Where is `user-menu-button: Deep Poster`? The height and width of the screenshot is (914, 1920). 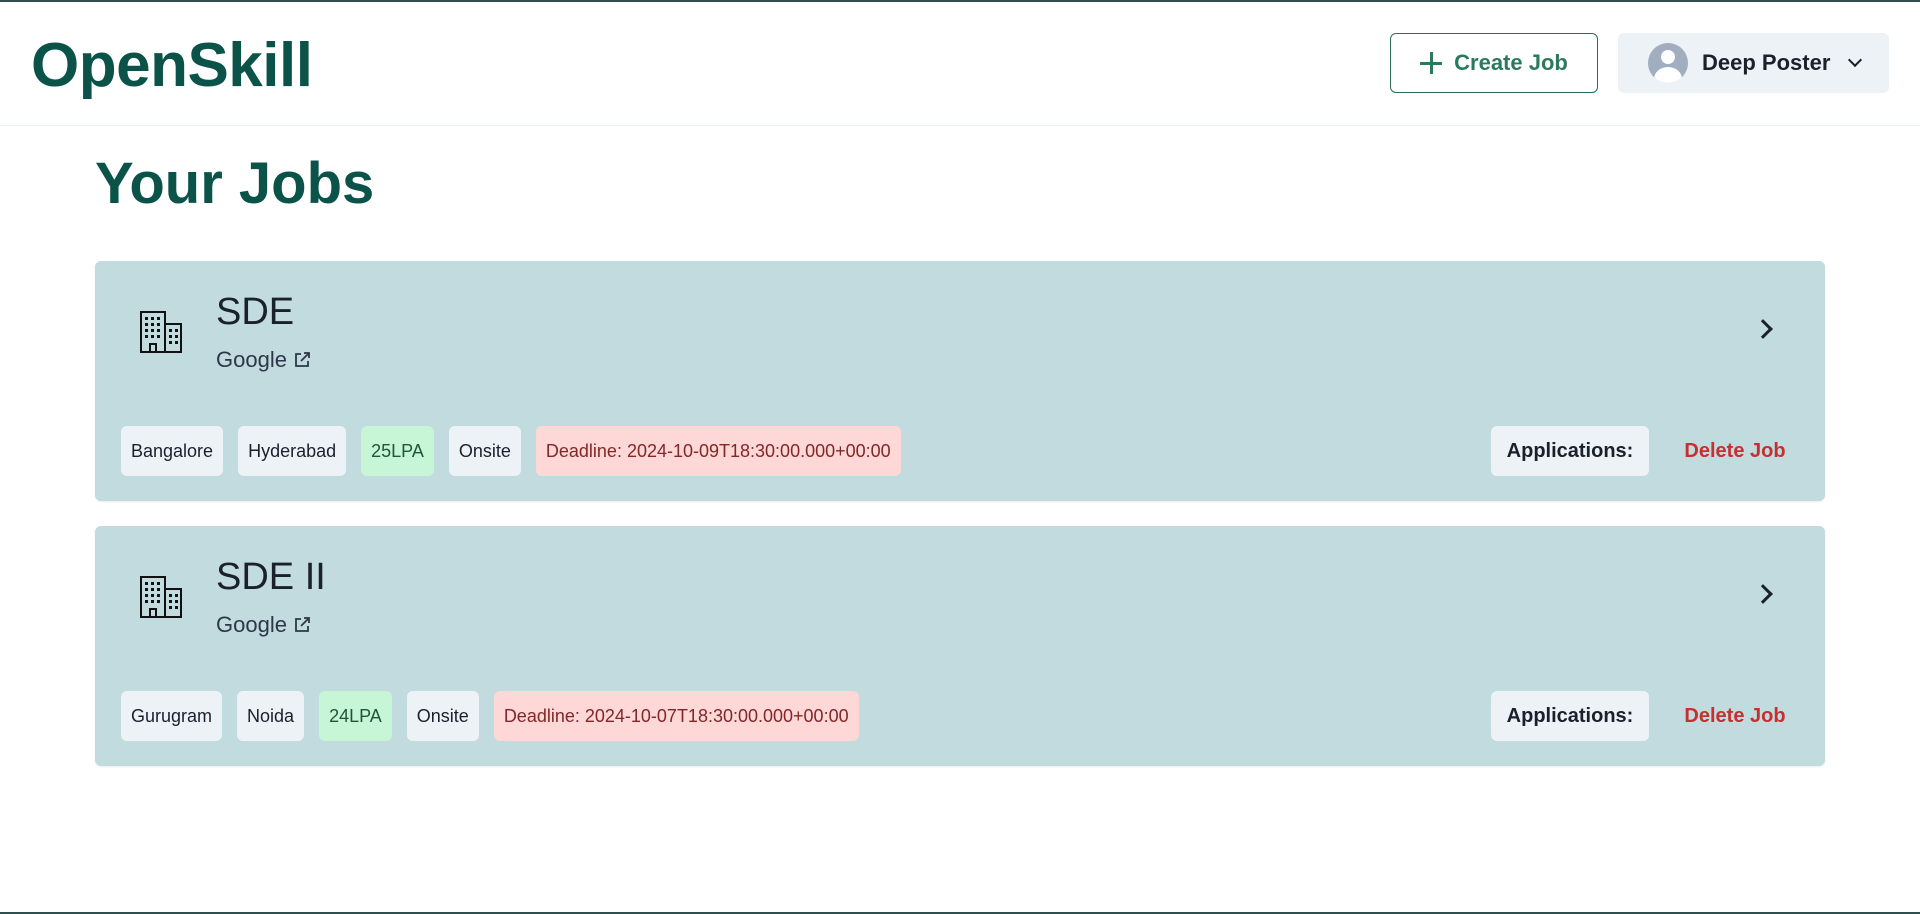 user-menu-button: Deep Poster is located at coordinates (1753, 63).